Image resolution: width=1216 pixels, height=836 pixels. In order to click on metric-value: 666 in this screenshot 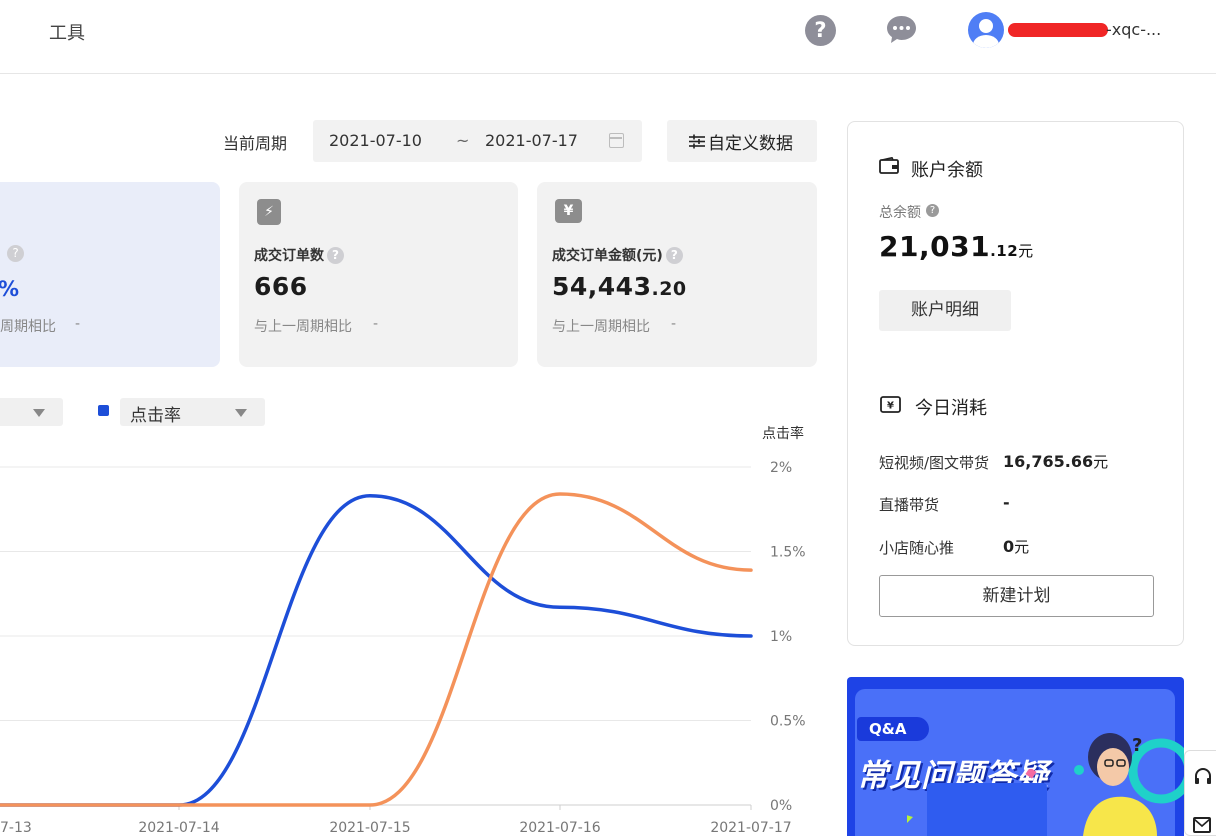, I will do `click(281, 286)`.